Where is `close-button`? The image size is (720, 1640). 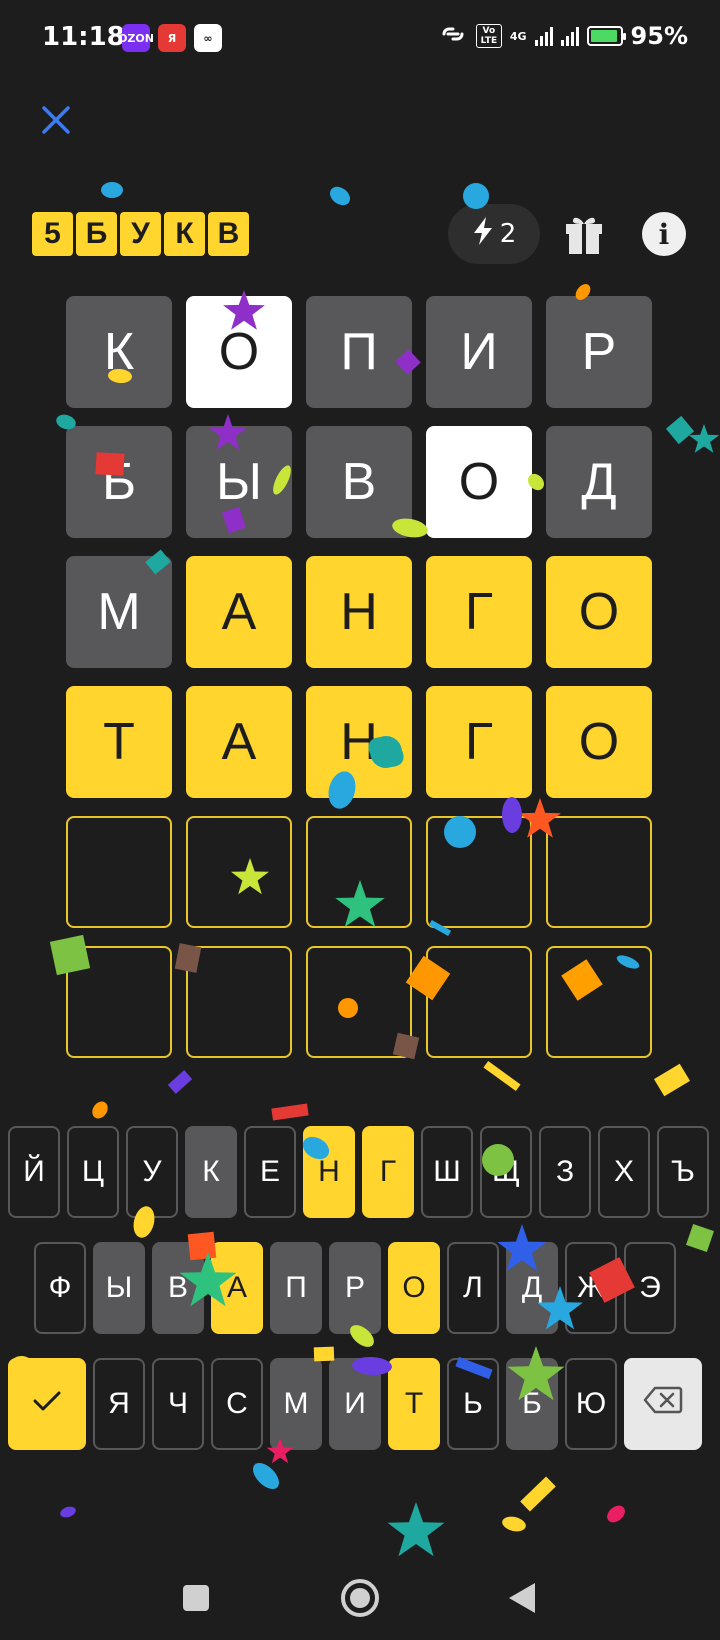
close-button is located at coordinates (56, 122).